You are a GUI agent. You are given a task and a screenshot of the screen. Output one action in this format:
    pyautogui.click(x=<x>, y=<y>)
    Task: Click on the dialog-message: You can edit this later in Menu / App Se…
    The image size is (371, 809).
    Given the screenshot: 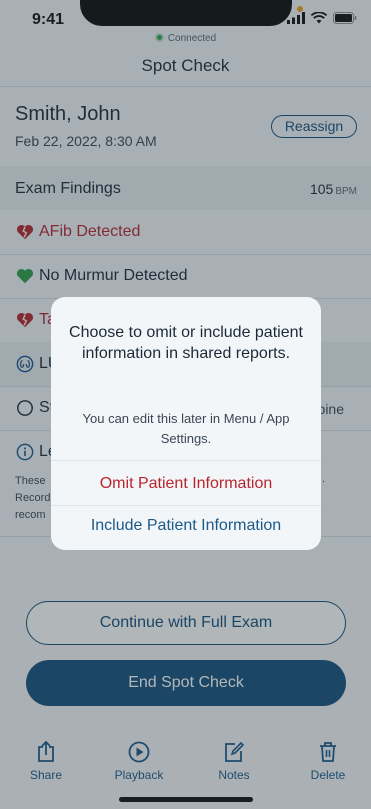 What is the action you would take?
    pyautogui.click(x=186, y=428)
    